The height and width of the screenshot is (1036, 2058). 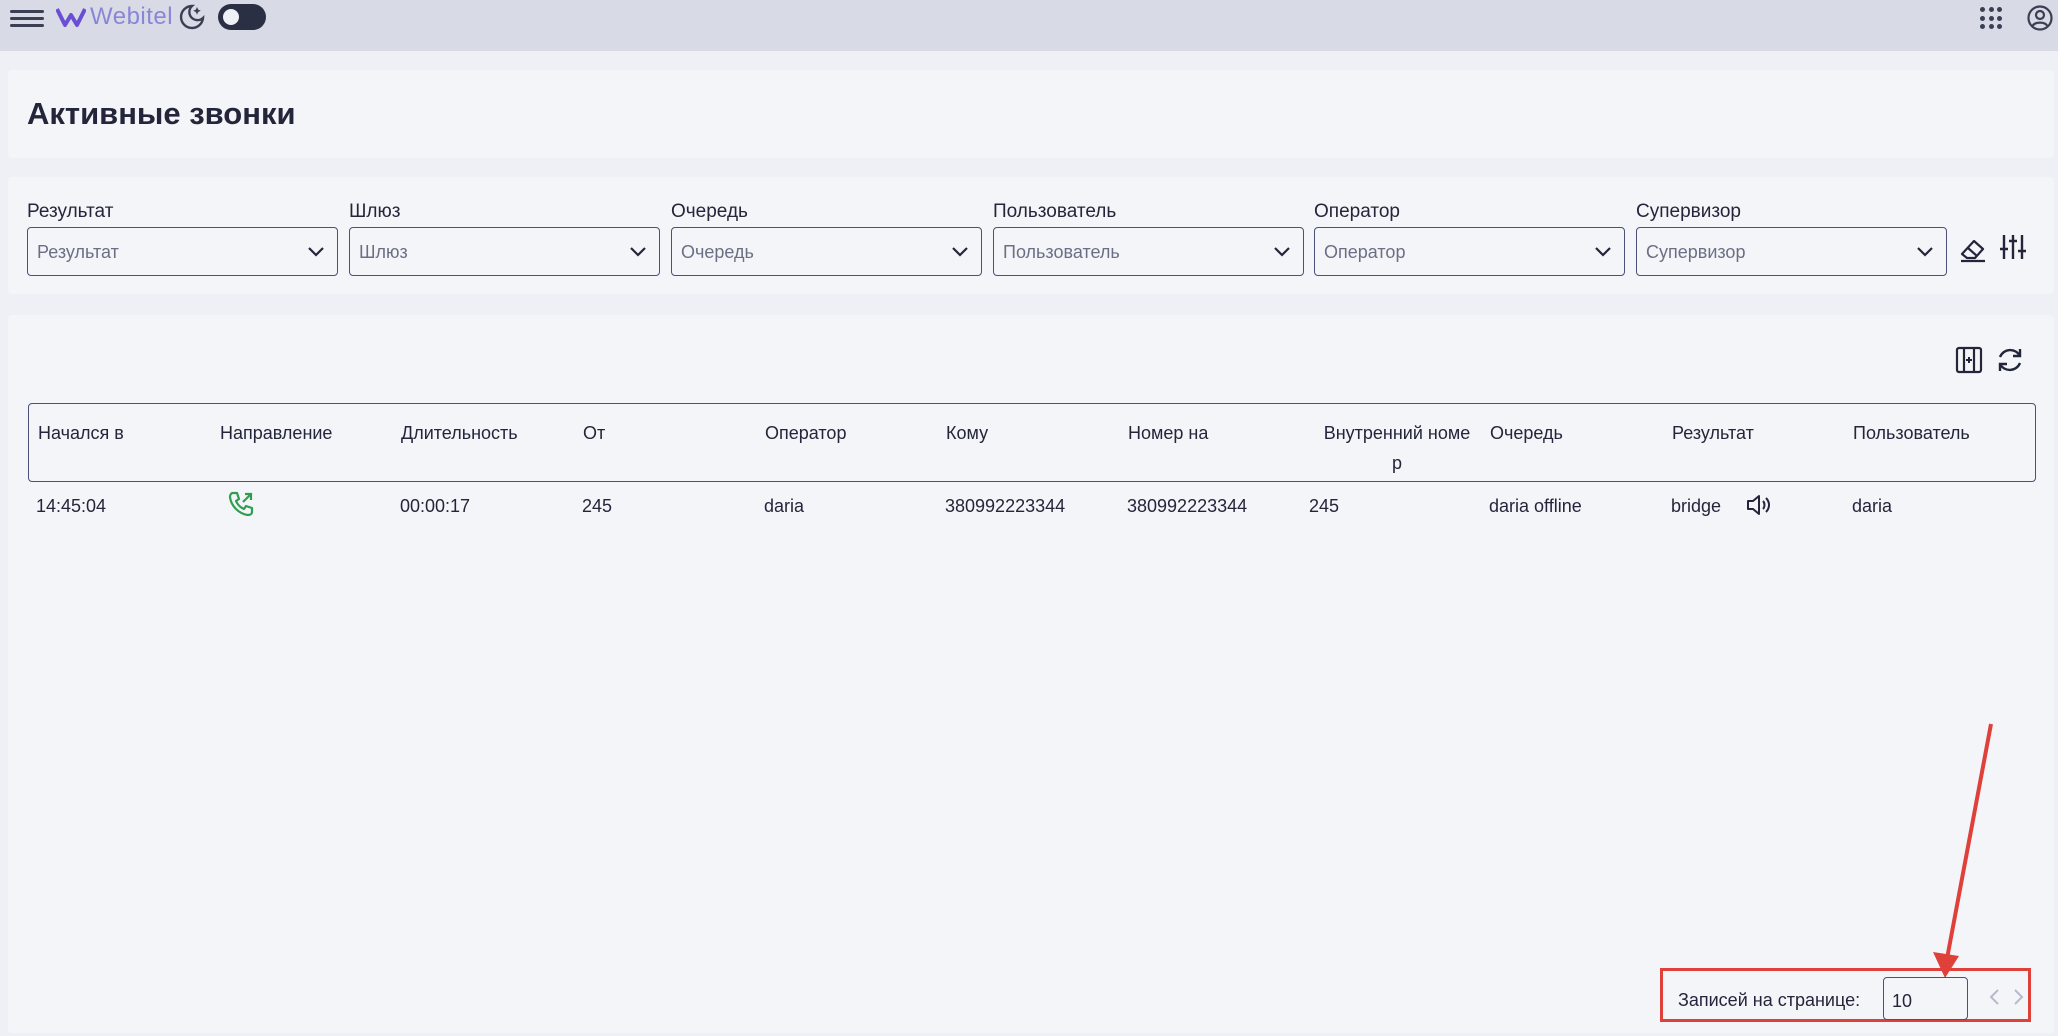 What do you see at coordinates (231, 17) in the screenshot?
I see `toggle-knob` at bounding box center [231, 17].